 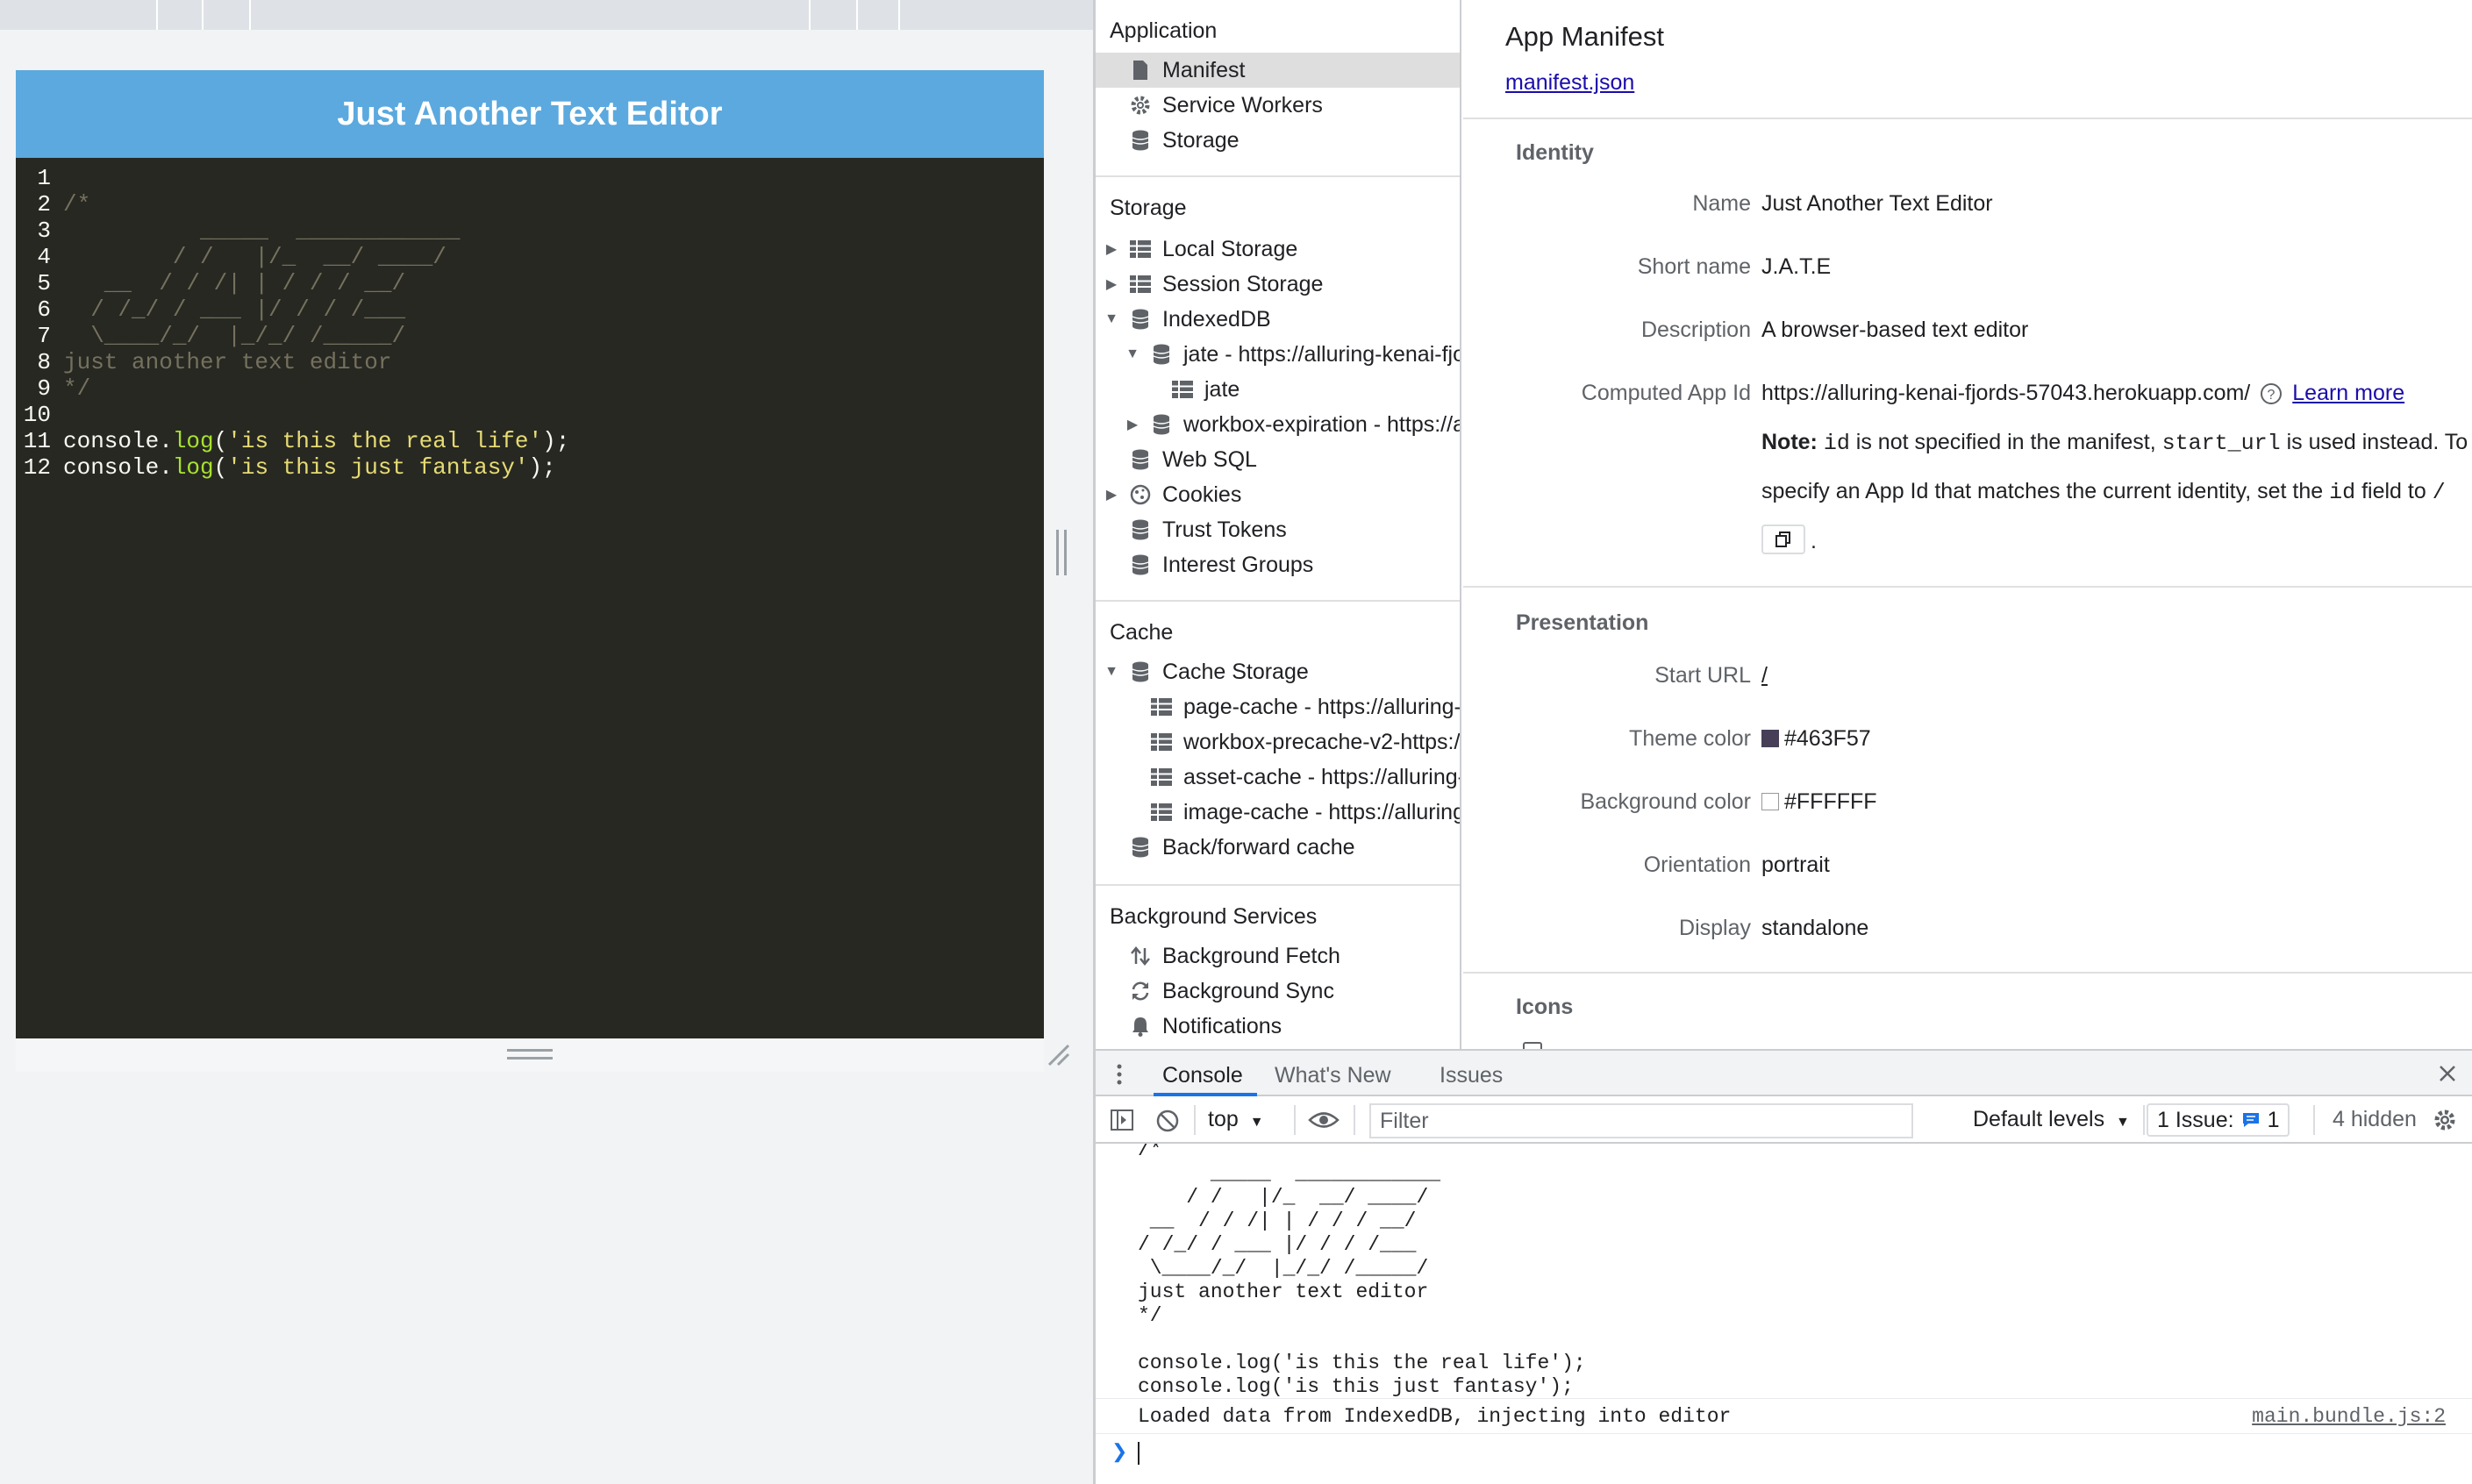 I want to click on code-token: / / |/_ __/ ____/, so click(x=255, y=257).